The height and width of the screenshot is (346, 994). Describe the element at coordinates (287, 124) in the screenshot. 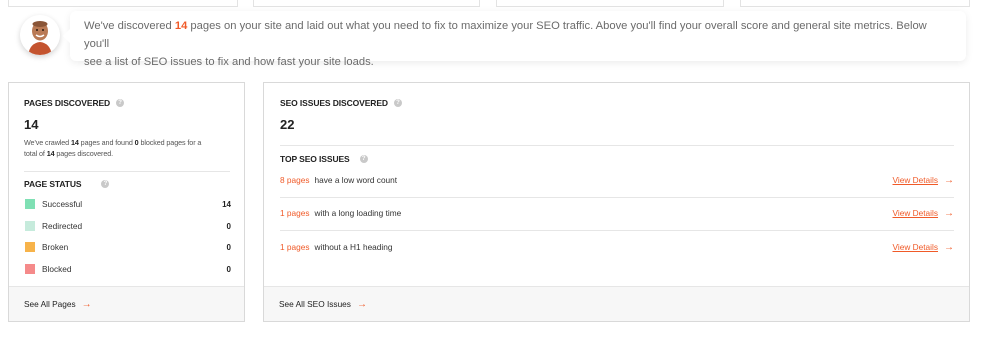

I see `seo-issues-count: 22` at that location.